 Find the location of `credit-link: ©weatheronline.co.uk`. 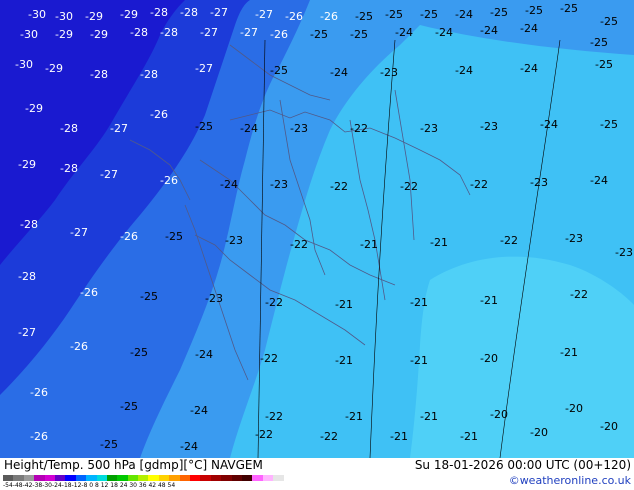

credit-link: ©weatheronline.co.uk is located at coordinates (570, 480).